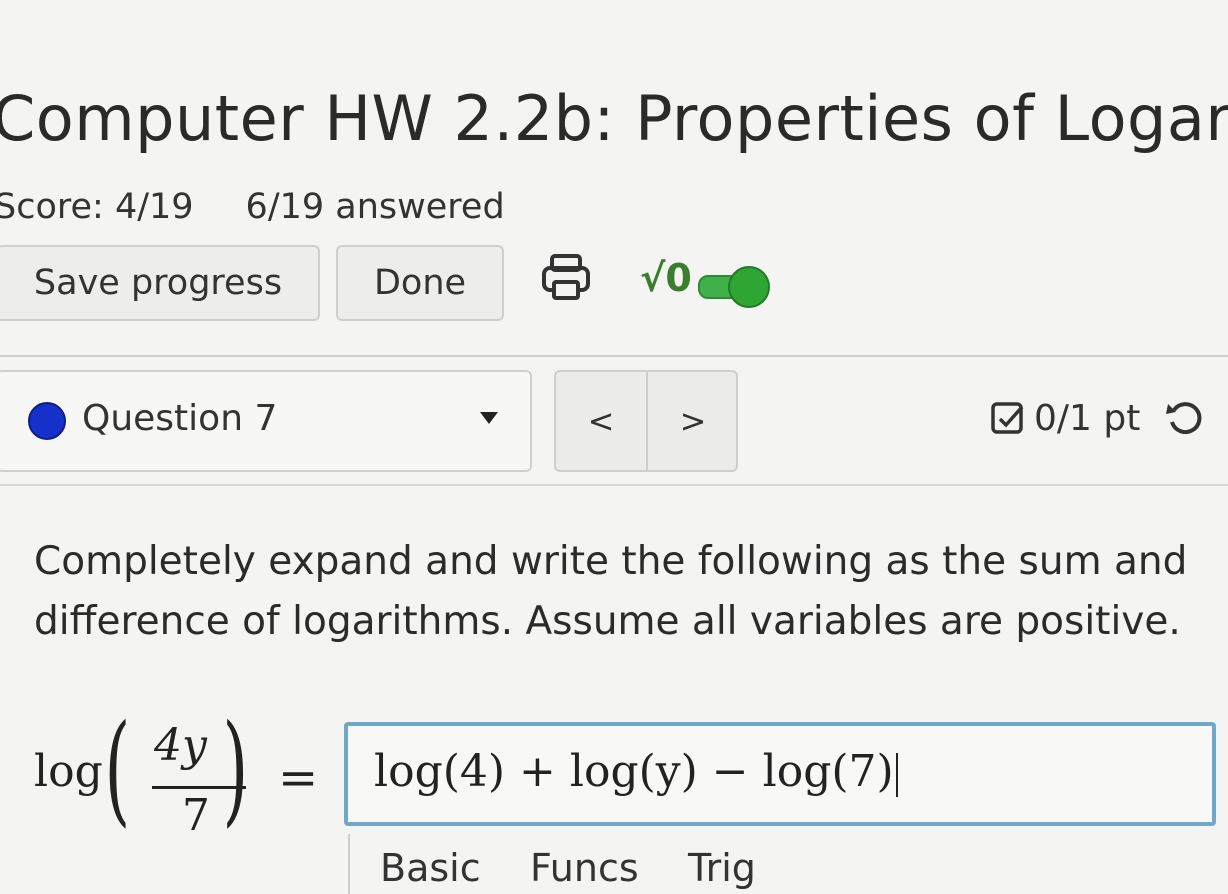 This screenshot has height=894, width=1228. Describe the element at coordinates (298, 778) in the screenshot. I see `equals-sign: =` at that location.